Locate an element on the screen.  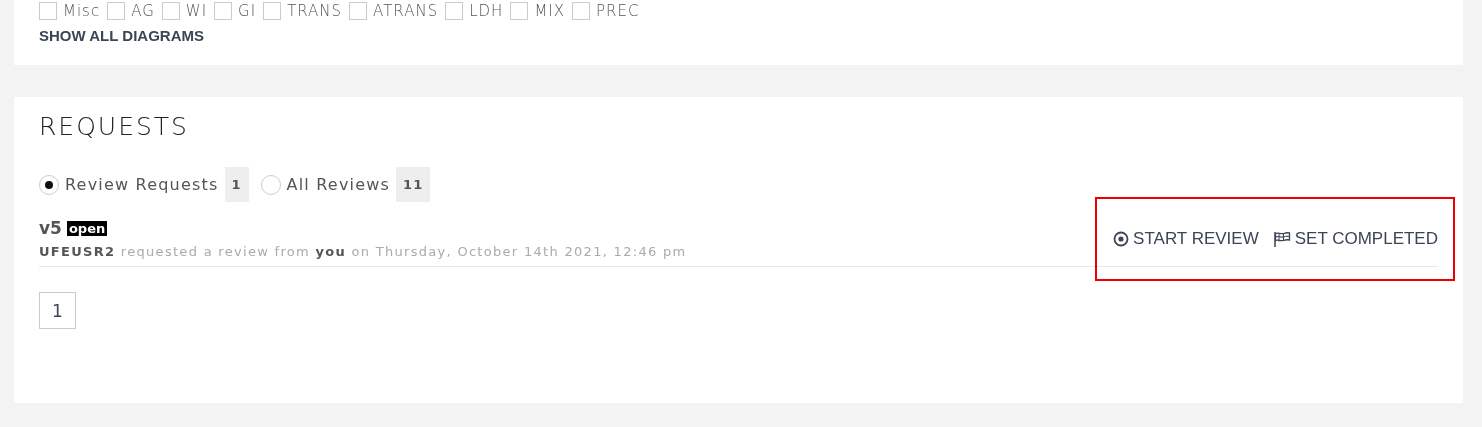
flag-icon is located at coordinates (1281, 238).